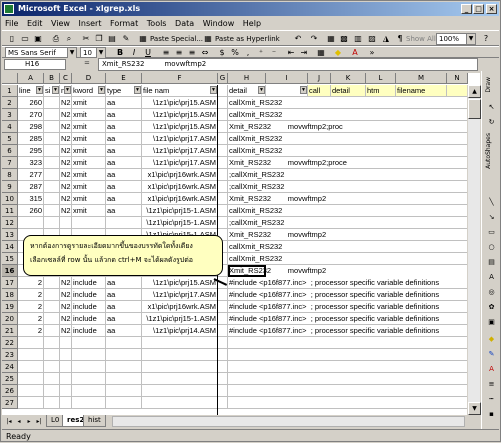  Describe the element at coordinates (491, 232) in the screenshot. I see `rectangle-icon: ▭` at that location.